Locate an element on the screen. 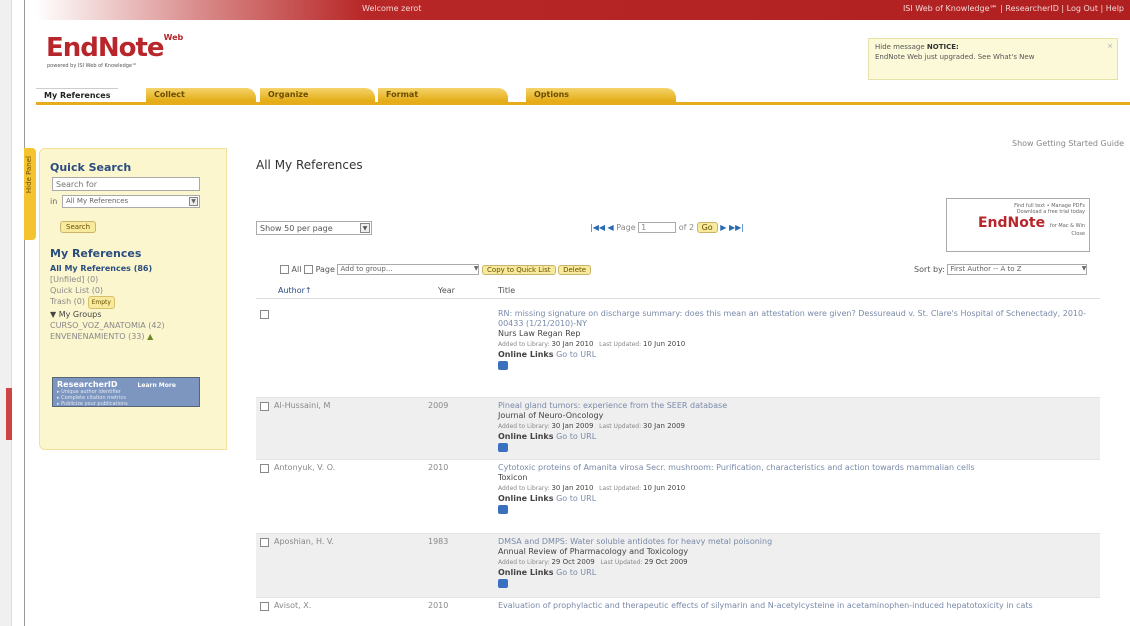  tab-organize: Organize is located at coordinates (317, 95).